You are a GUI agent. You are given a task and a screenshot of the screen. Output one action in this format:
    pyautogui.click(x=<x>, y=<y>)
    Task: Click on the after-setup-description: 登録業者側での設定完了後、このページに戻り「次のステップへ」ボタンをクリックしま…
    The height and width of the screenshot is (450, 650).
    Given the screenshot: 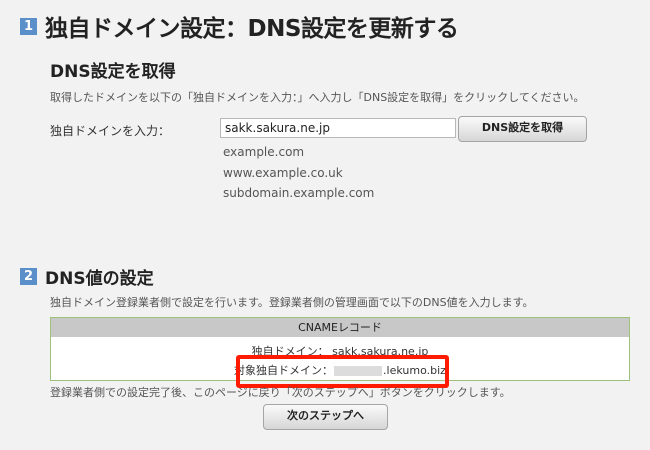 What is the action you would take?
    pyautogui.click(x=280, y=392)
    